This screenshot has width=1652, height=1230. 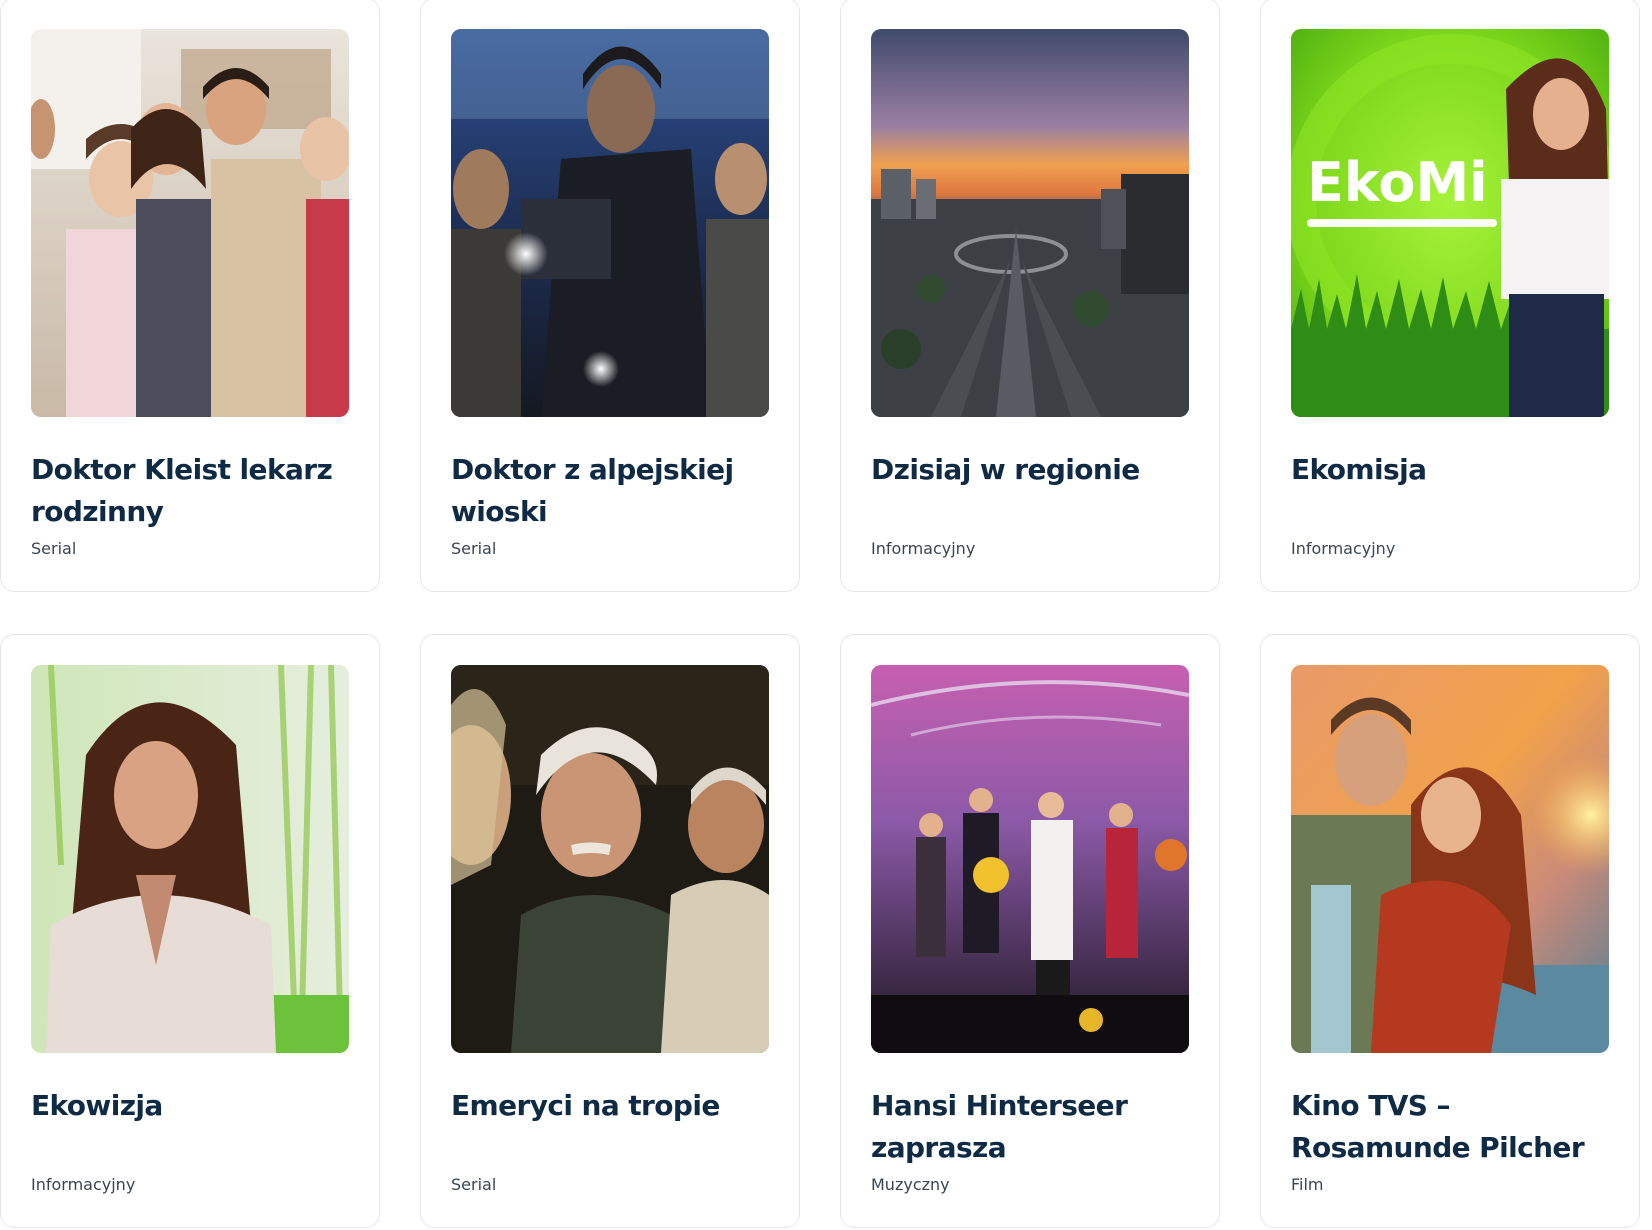 What do you see at coordinates (1030, 859) in the screenshot?
I see `concert-stage-image` at bounding box center [1030, 859].